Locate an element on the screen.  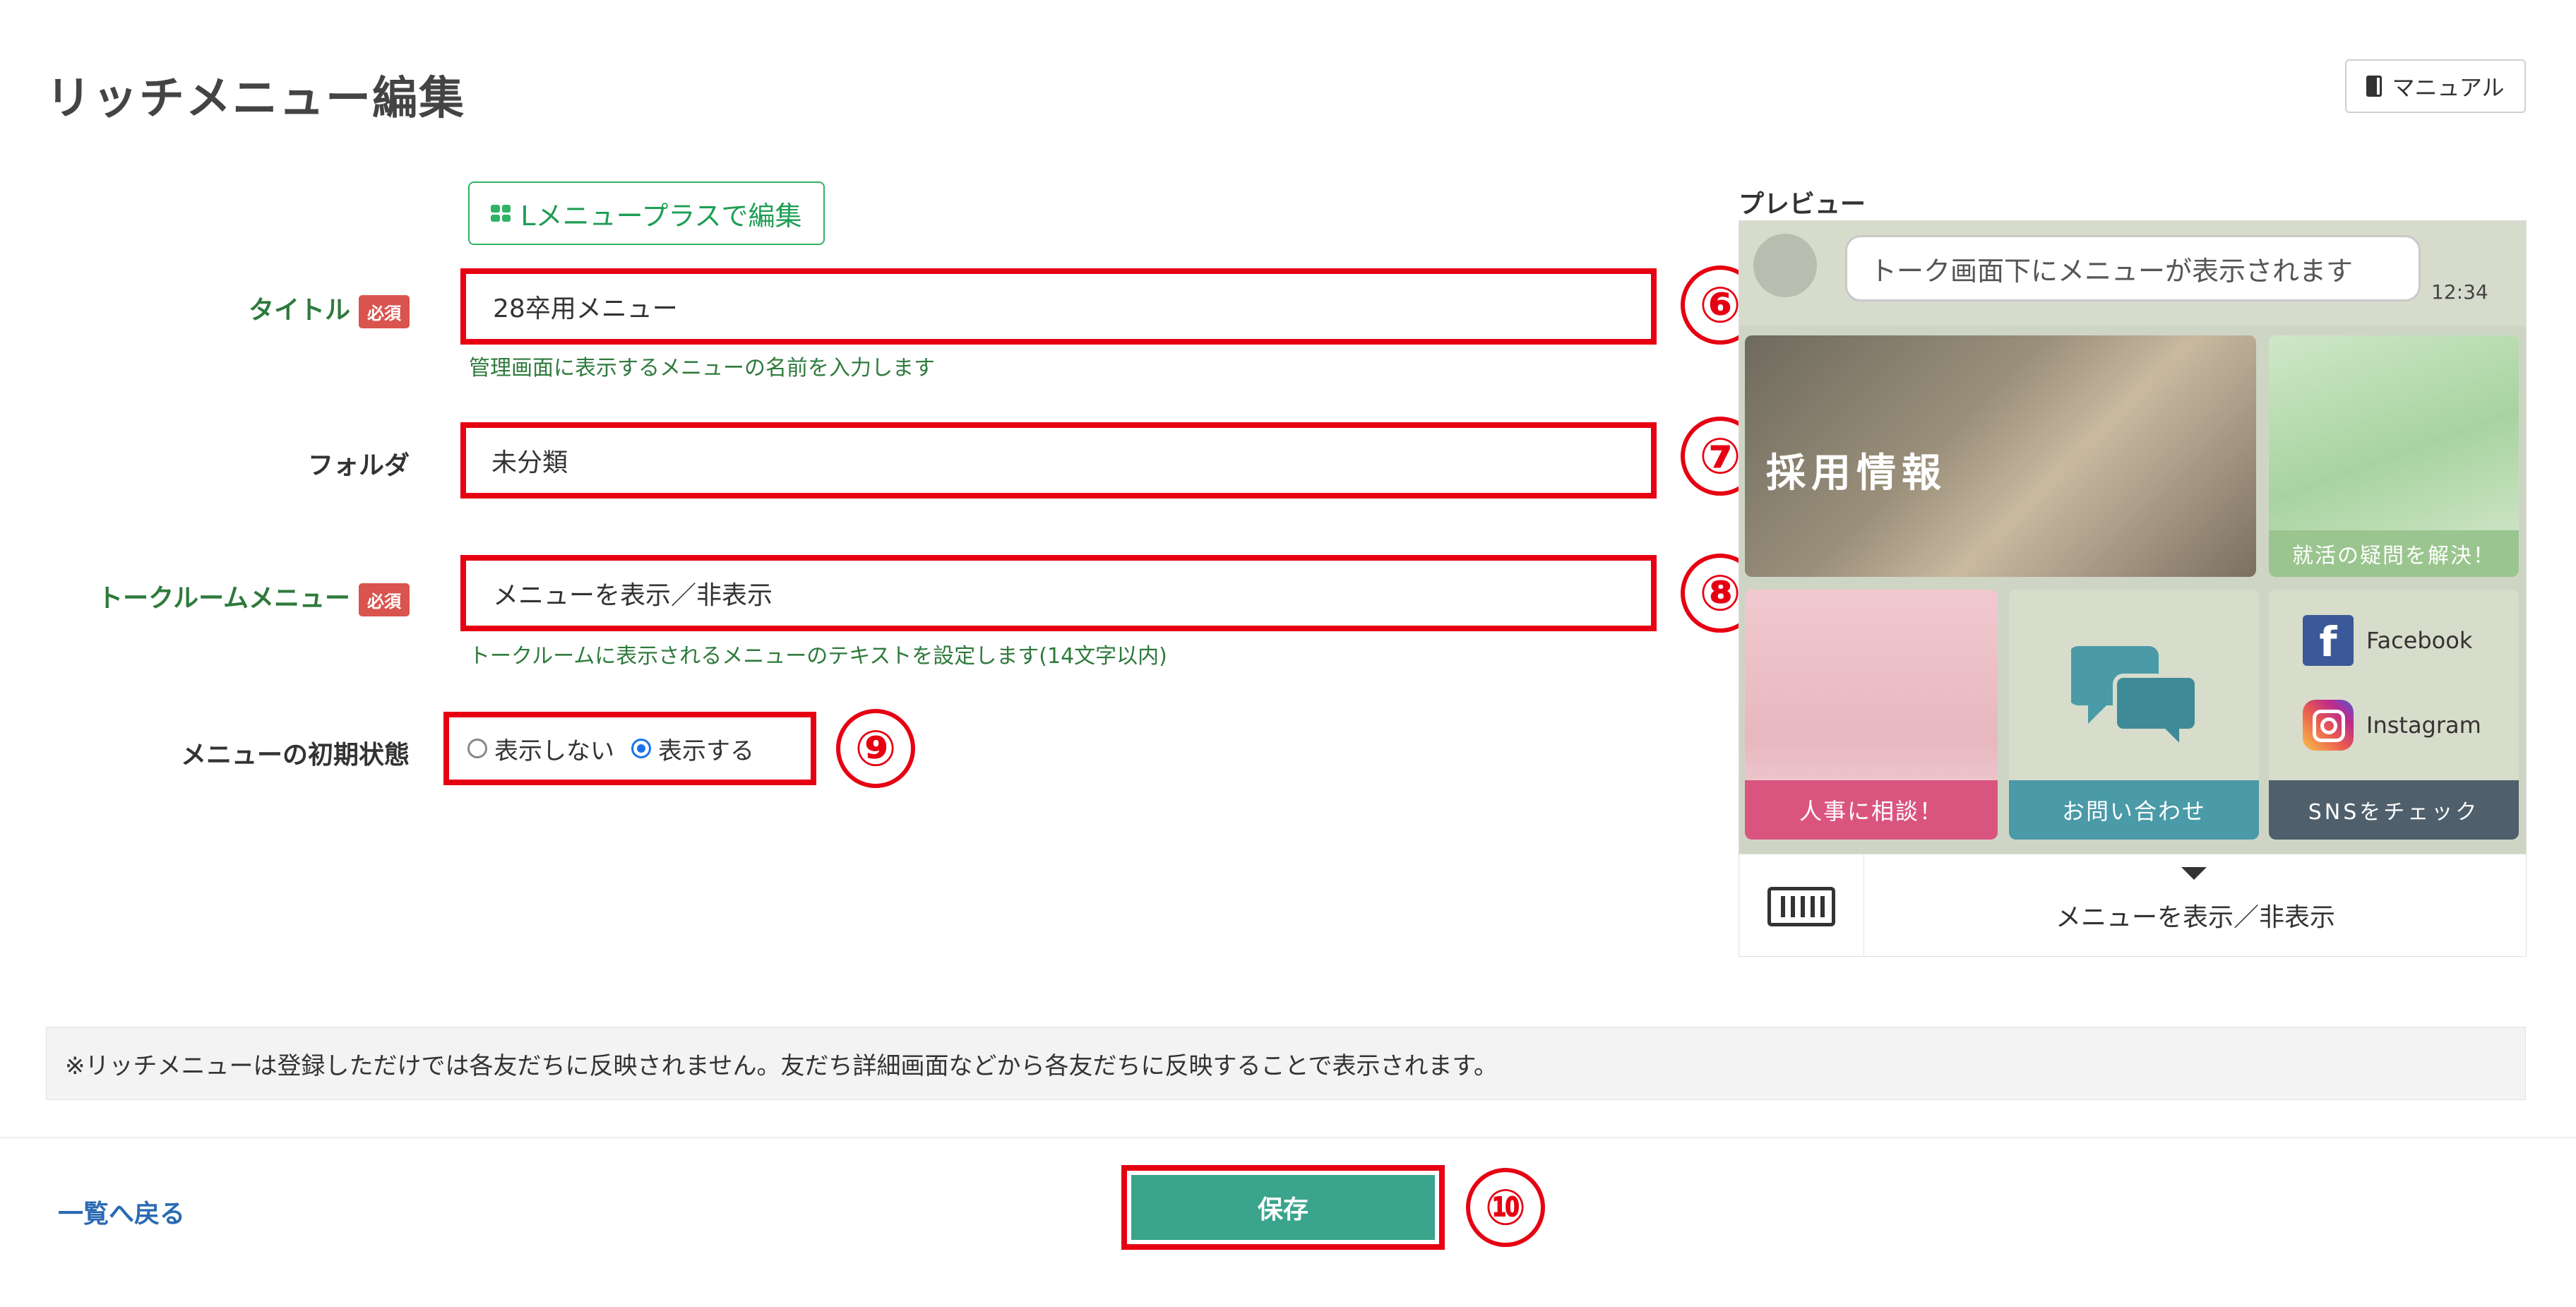
title-input is located at coordinates (1043, 306).